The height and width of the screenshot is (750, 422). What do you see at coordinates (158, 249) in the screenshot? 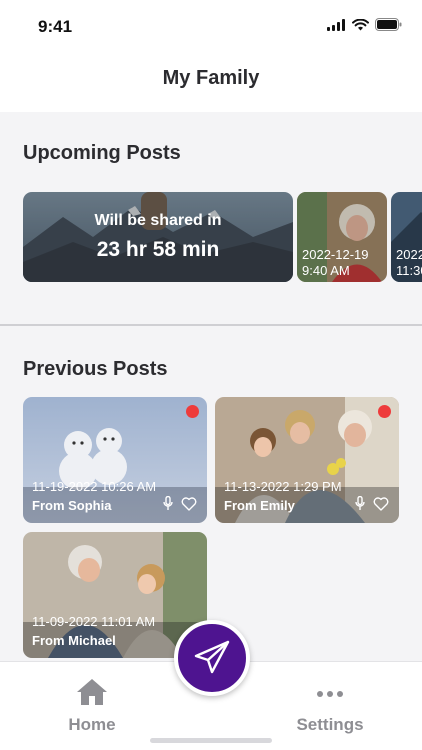
I see `countdown-value: 23 hr 58 min` at bounding box center [158, 249].